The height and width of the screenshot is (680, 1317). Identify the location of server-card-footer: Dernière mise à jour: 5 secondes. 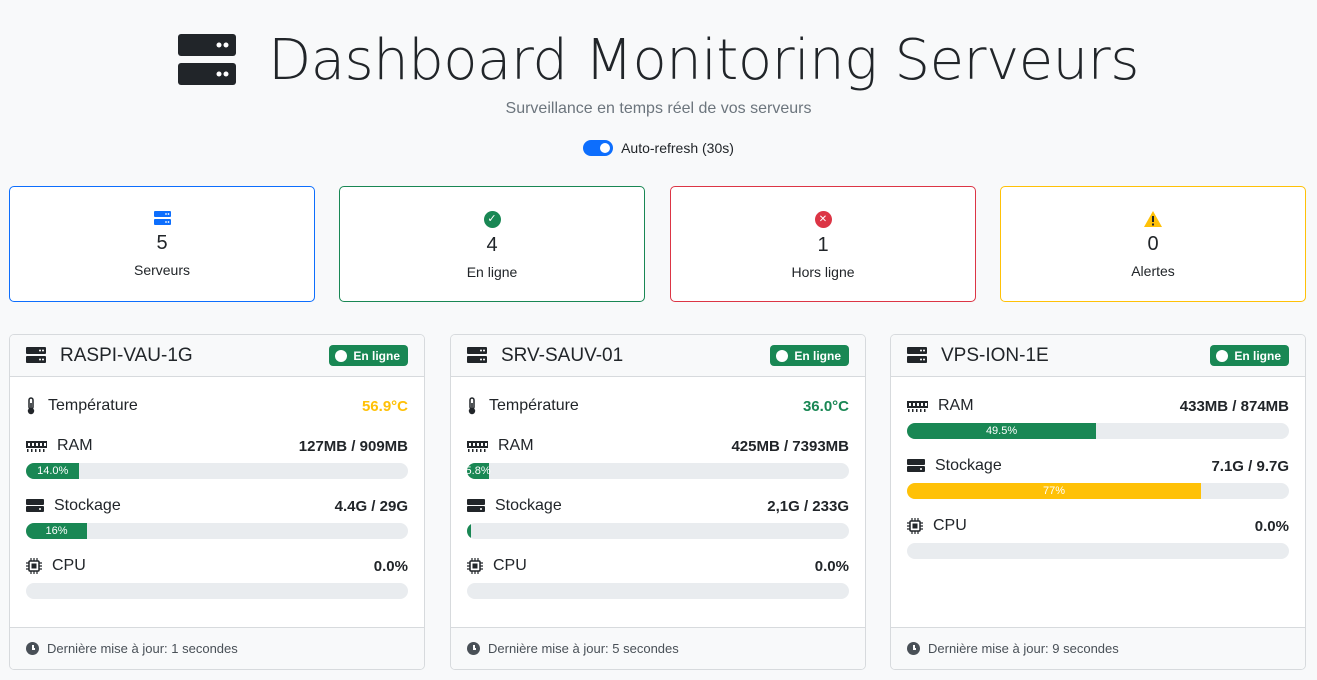
(658, 648).